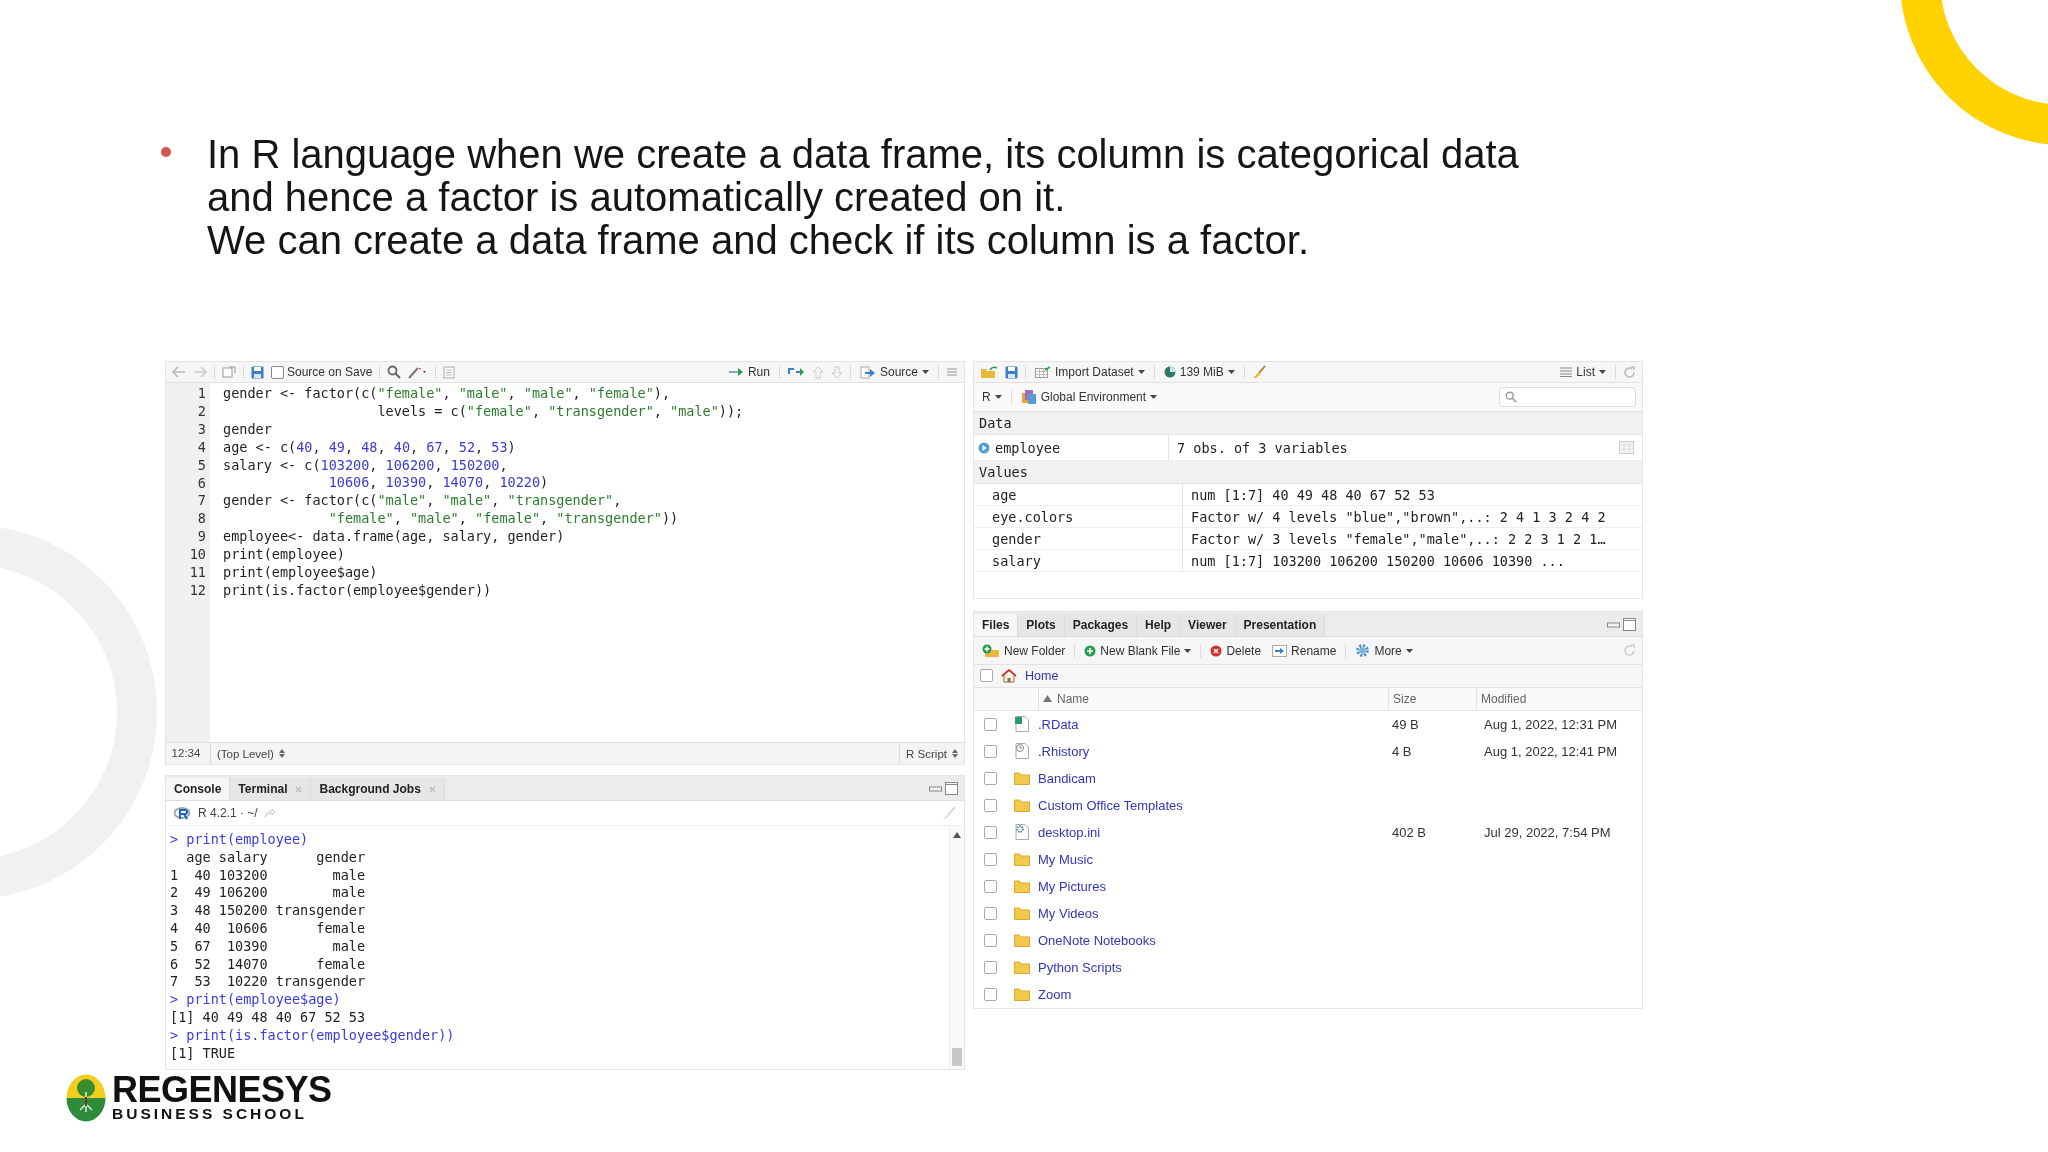 The width and height of the screenshot is (2048, 1152). Describe the element at coordinates (1110, 805) in the screenshot. I see `file-link: Custom Office Templates` at that location.